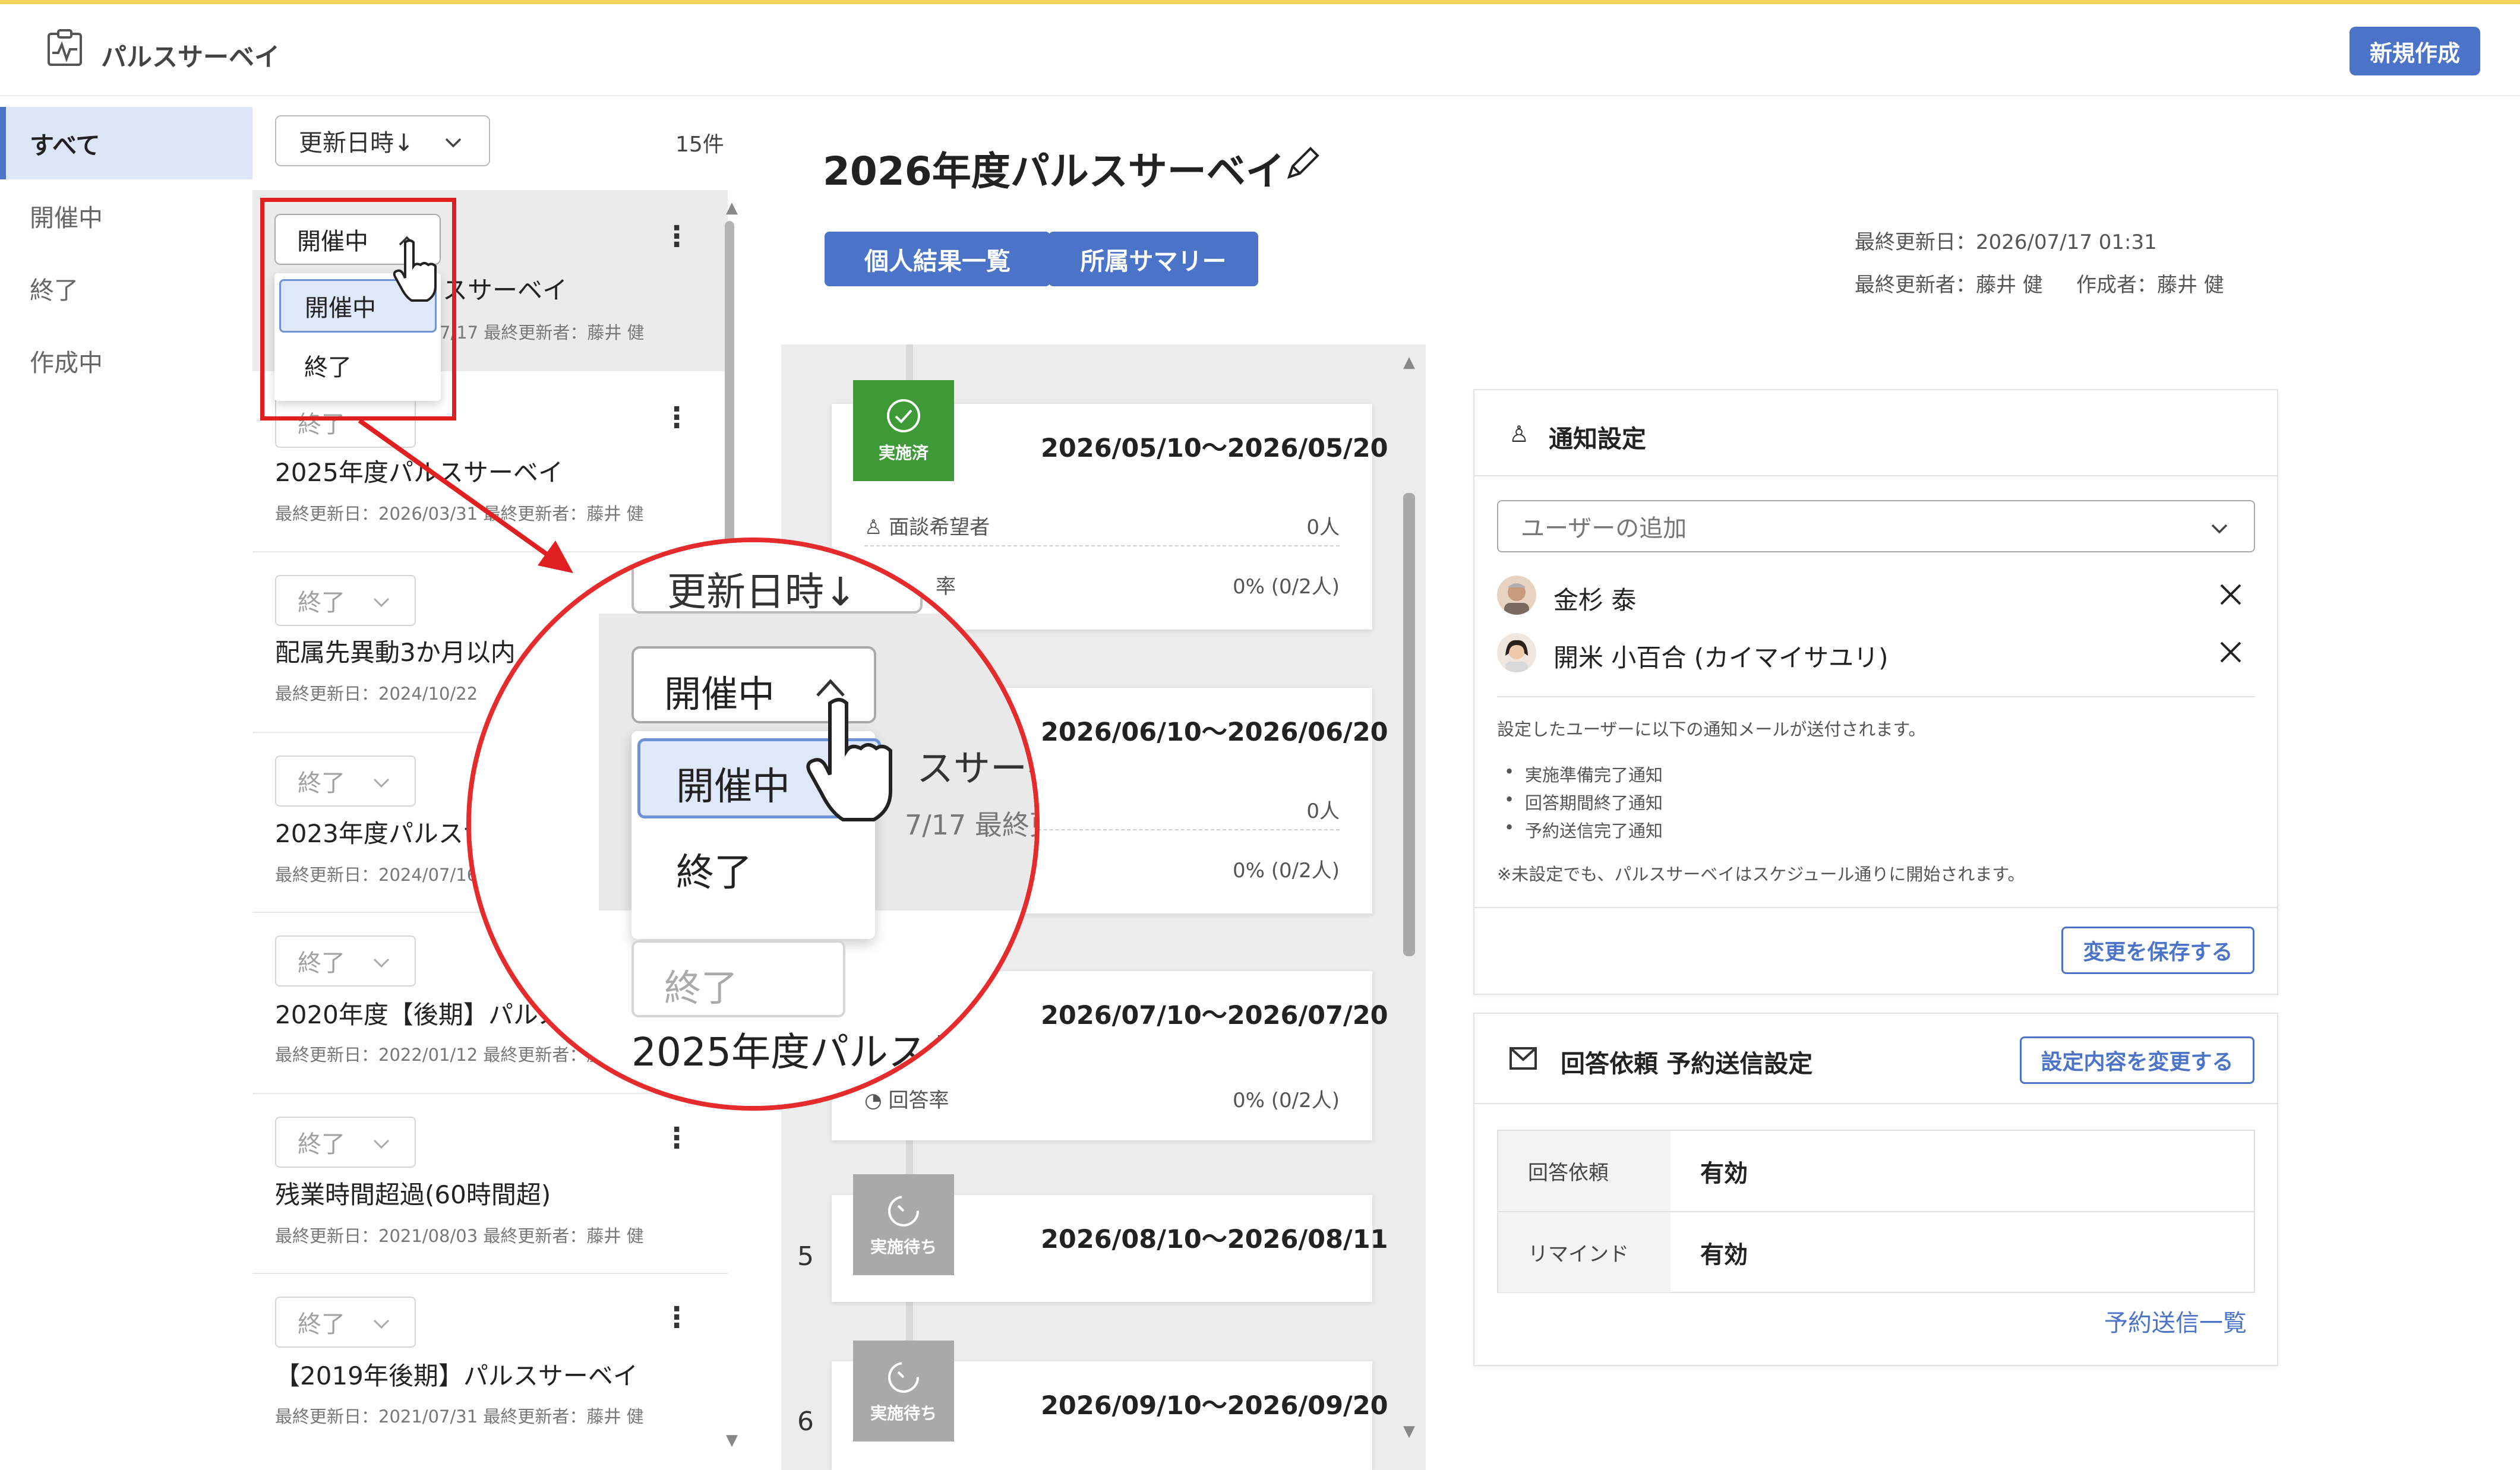 The width and height of the screenshot is (2520, 1470). Describe the element at coordinates (1054, 171) in the screenshot. I see `survey-title: 2026年度パルスサーベイ` at that location.